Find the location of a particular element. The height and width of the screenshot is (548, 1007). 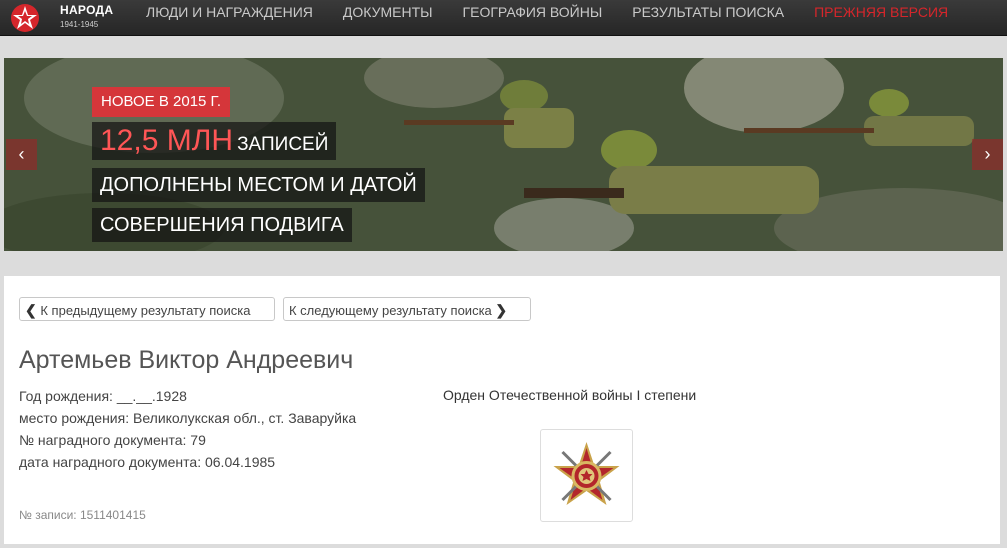

hero-headline-rest: ЗАПИСЕЙ is located at coordinates (283, 144).